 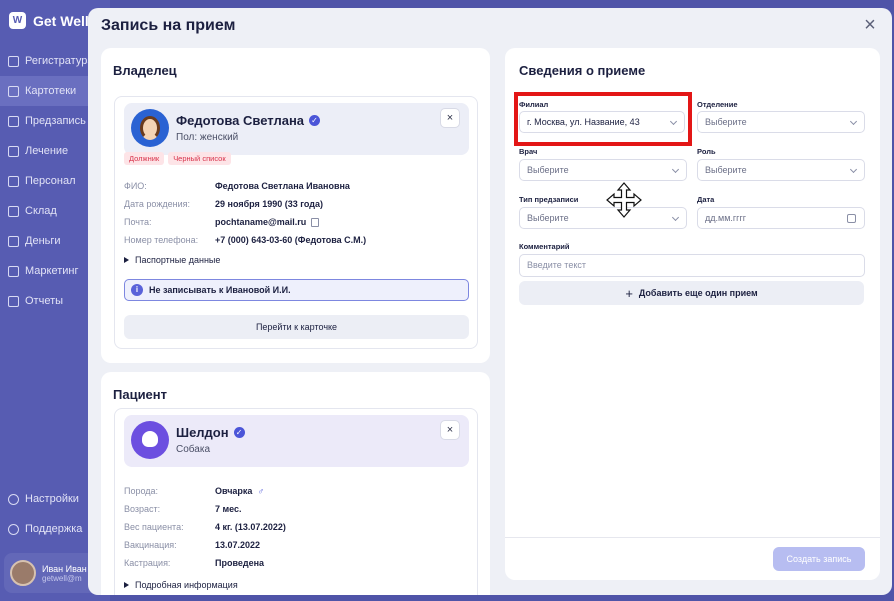 What do you see at coordinates (853, 169) in the screenshot?
I see `chevron-down-icon` at bounding box center [853, 169].